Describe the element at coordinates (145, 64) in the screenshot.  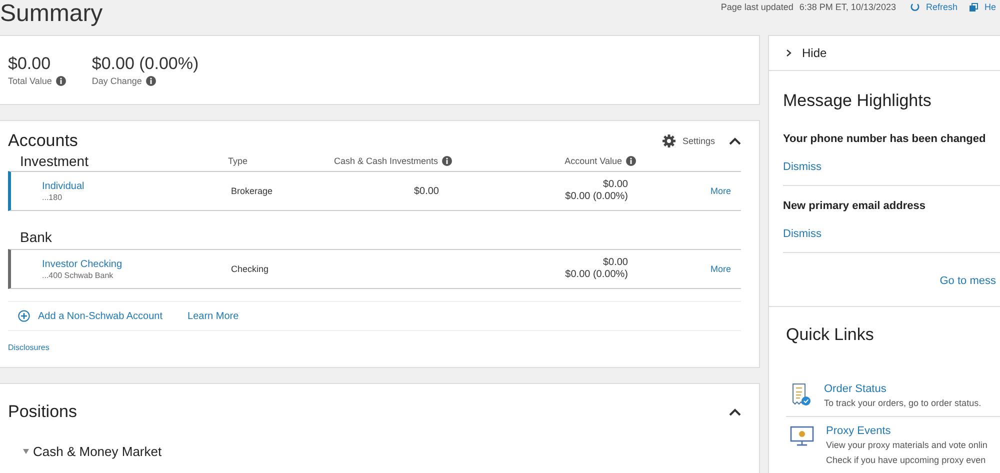
I see `day-change: $0.00 (0.00%)` at that location.